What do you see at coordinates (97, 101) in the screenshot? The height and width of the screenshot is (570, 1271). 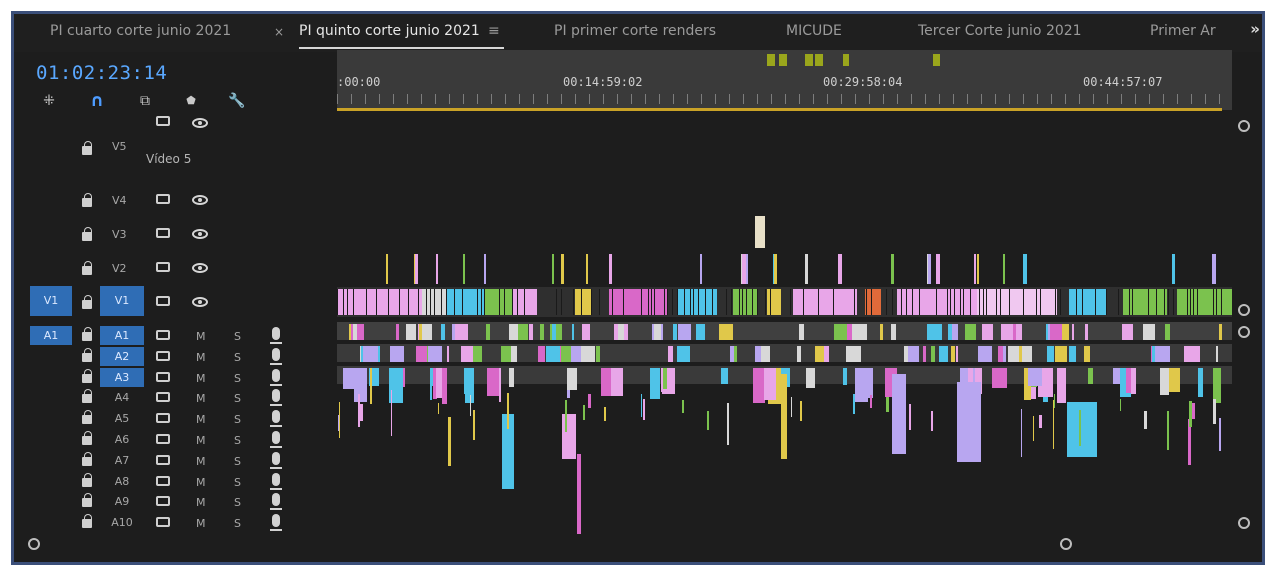 I see `magnet-icon: ∩` at bounding box center [97, 101].